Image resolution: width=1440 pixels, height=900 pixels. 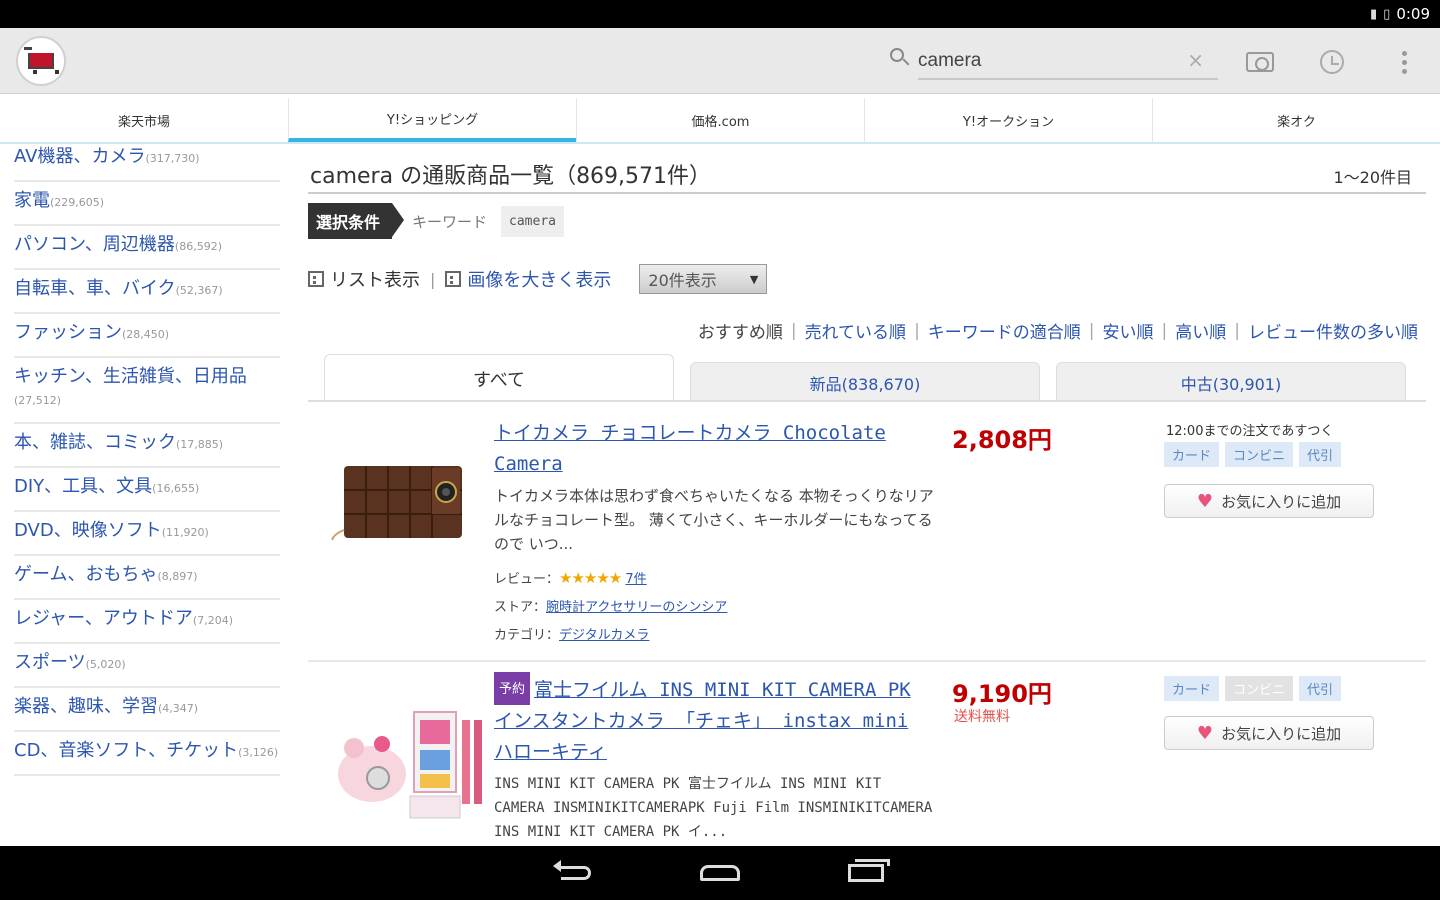 I want to click on category-item: 楽器、趣味、学習(4,347), so click(x=147, y=710).